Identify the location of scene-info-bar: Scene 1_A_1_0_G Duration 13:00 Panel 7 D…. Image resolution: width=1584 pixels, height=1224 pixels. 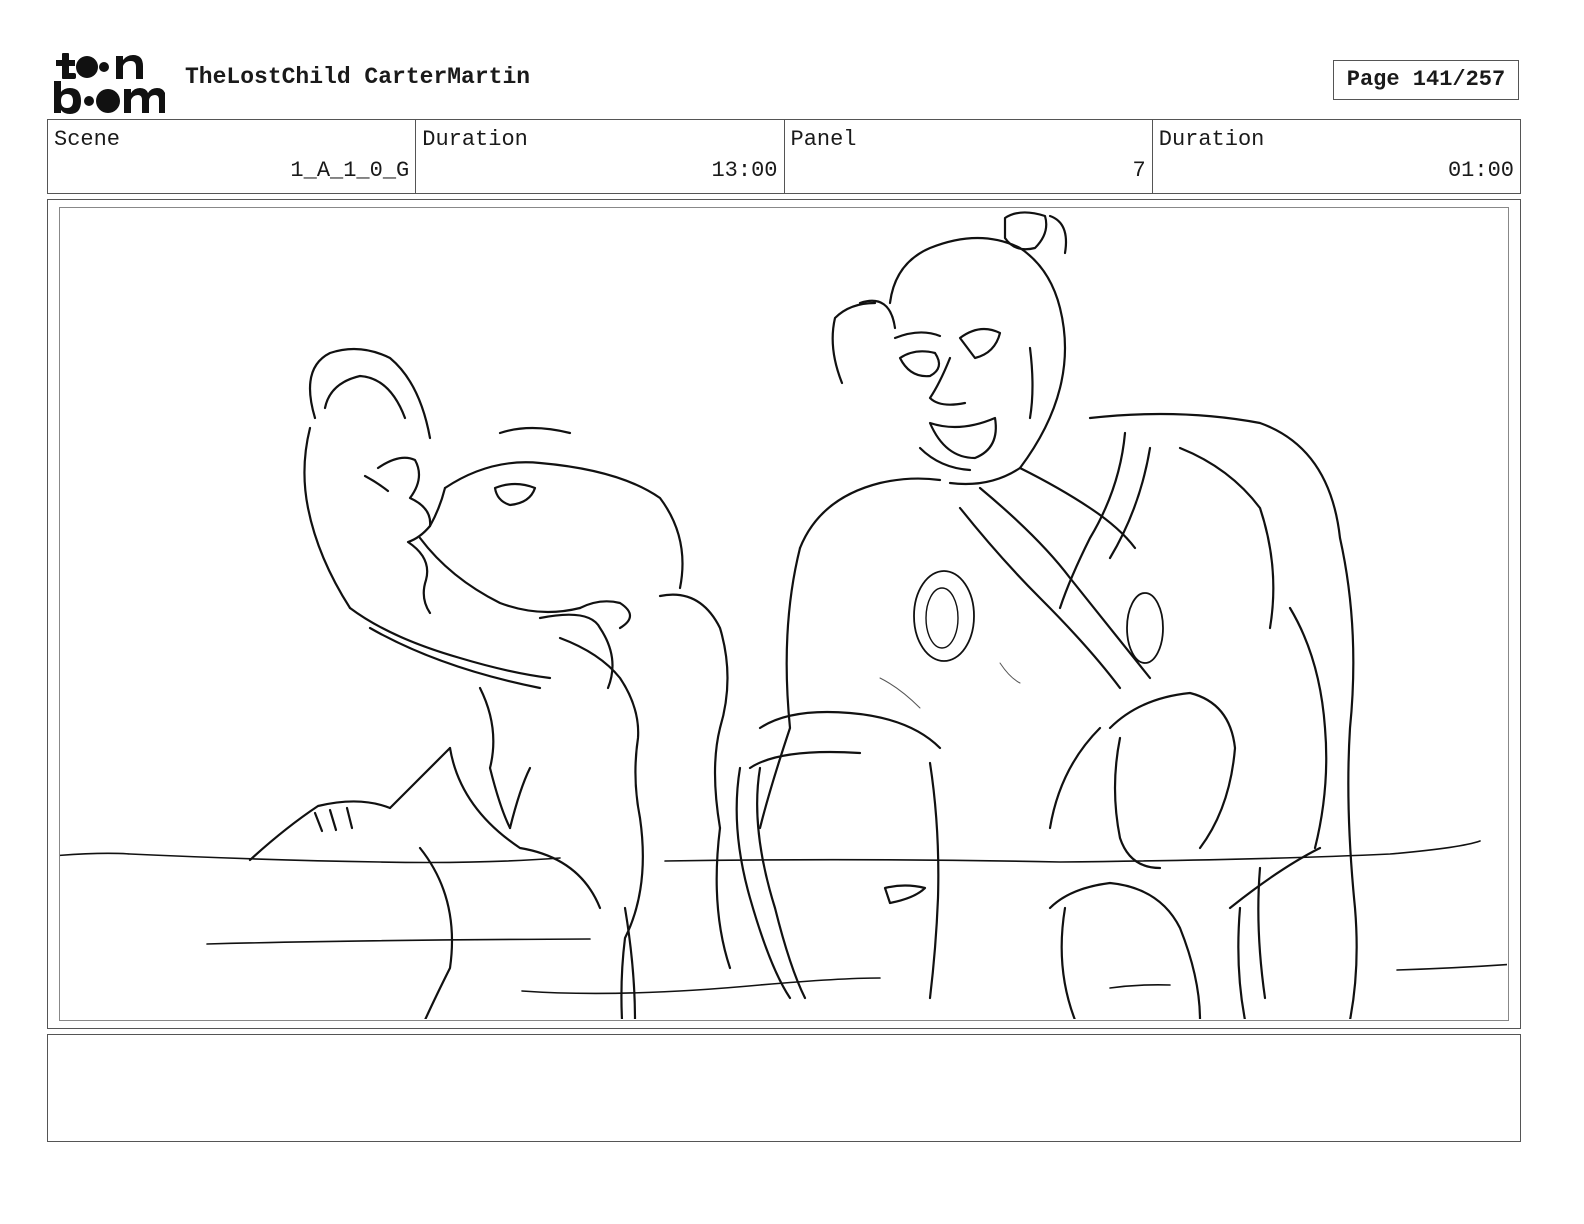
(784, 156).